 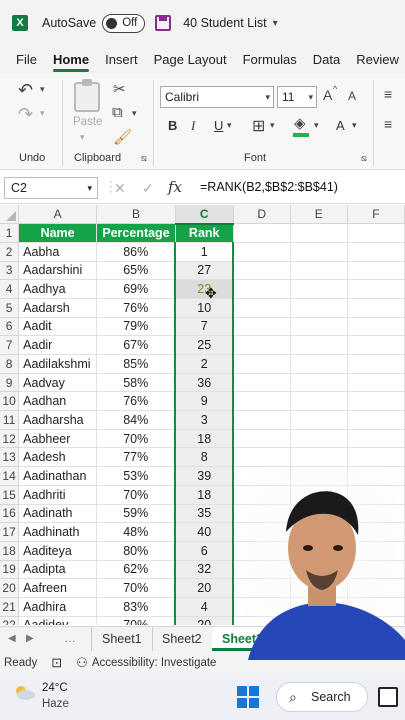 What do you see at coordinates (10, 551) in the screenshot?
I see `row-header: 18` at bounding box center [10, 551].